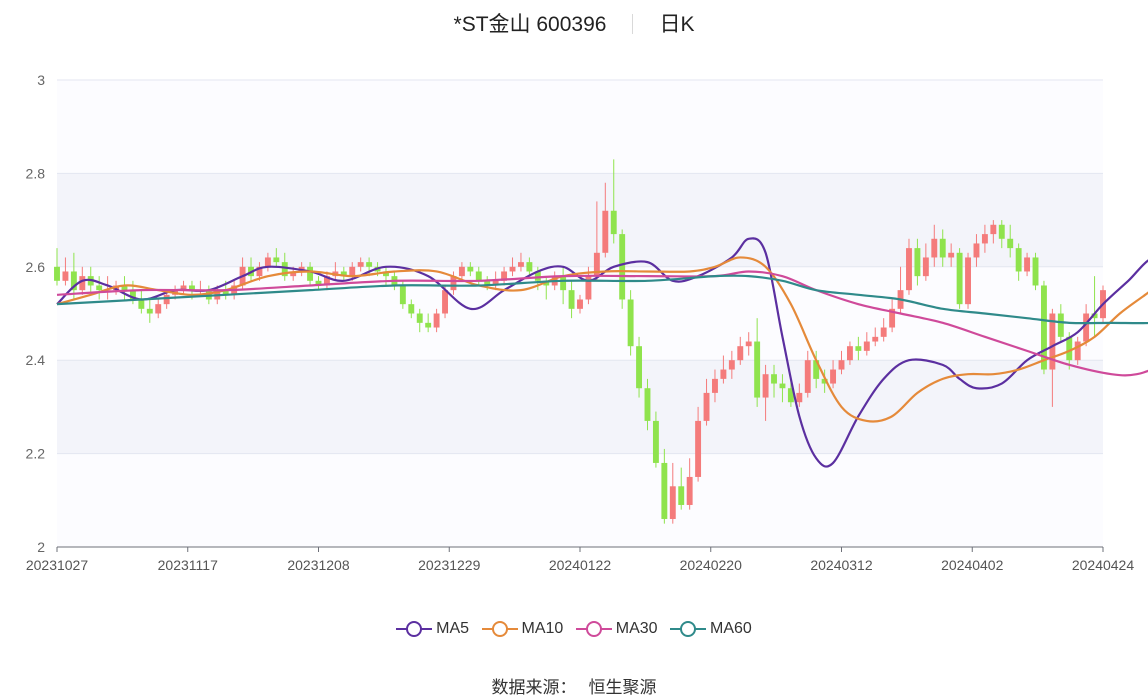  I want to click on y-tick-label: 2.6, so click(36, 267).